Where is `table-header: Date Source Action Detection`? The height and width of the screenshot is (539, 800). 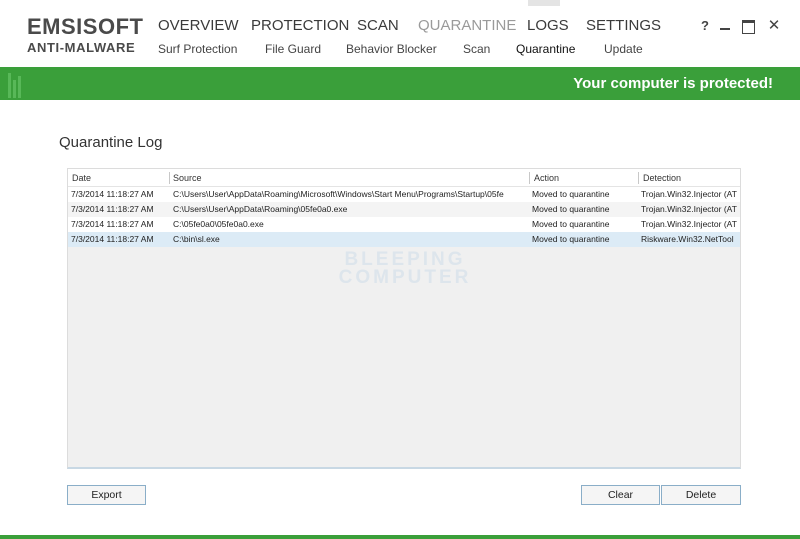
table-header: Date Source Action Detection is located at coordinates (404, 178).